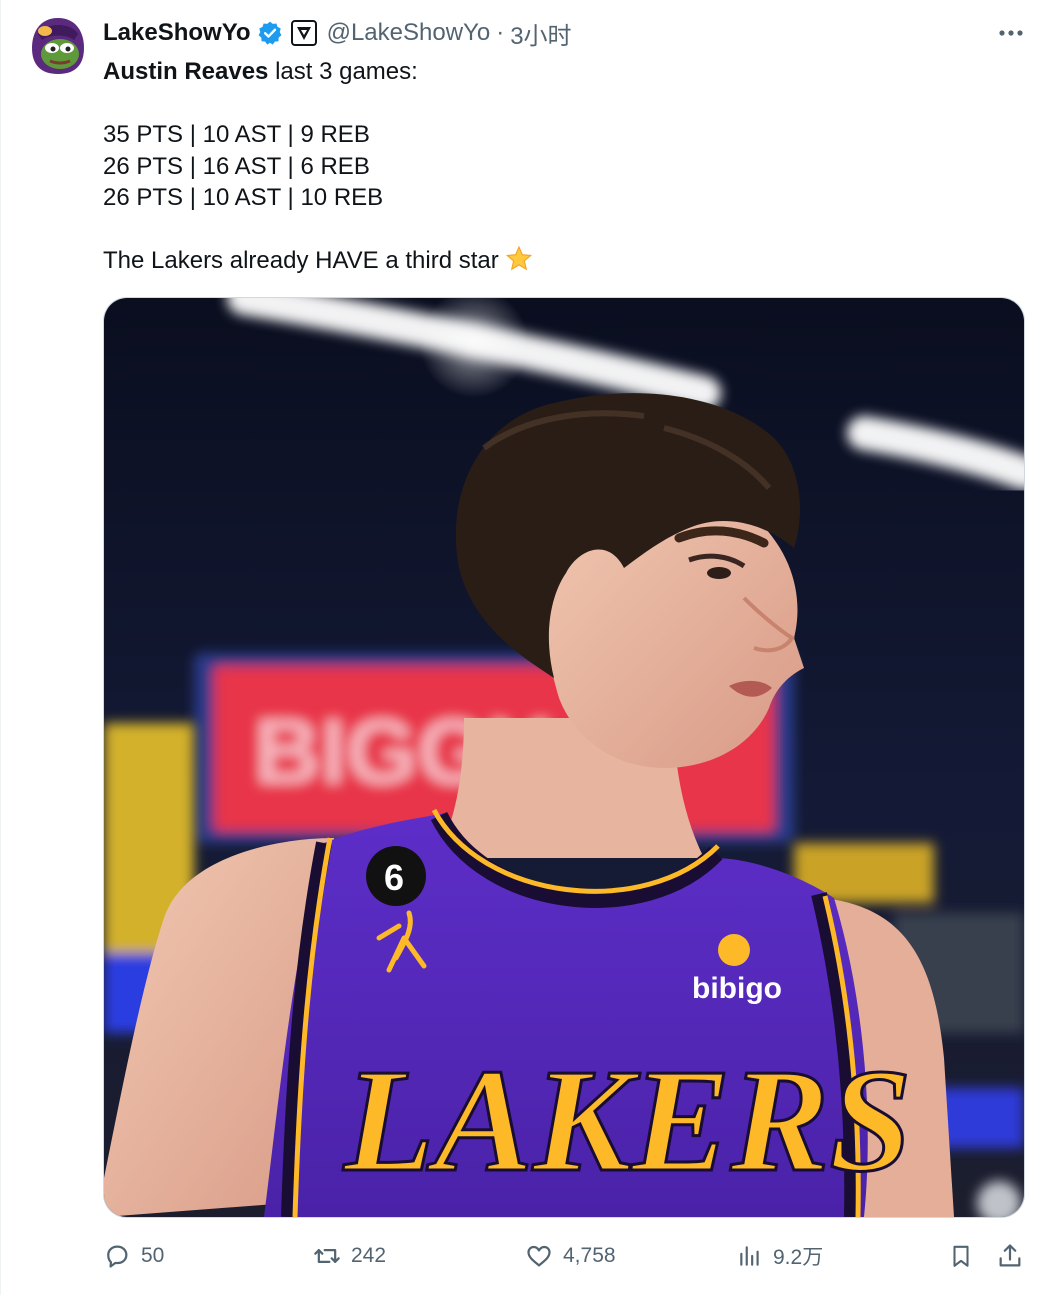  I want to click on sponsor-text: bibigo, so click(737, 988).